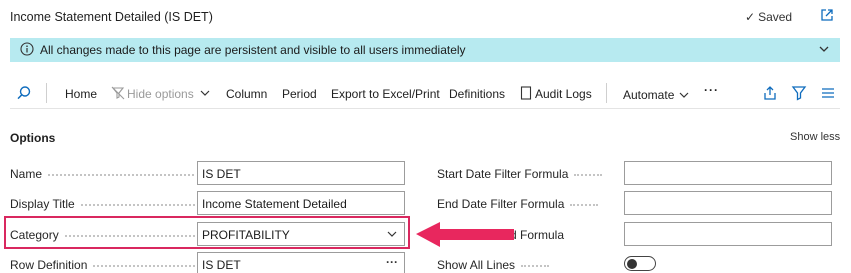  What do you see at coordinates (728, 234) in the screenshot?
I see `date-formula-field` at bounding box center [728, 234].